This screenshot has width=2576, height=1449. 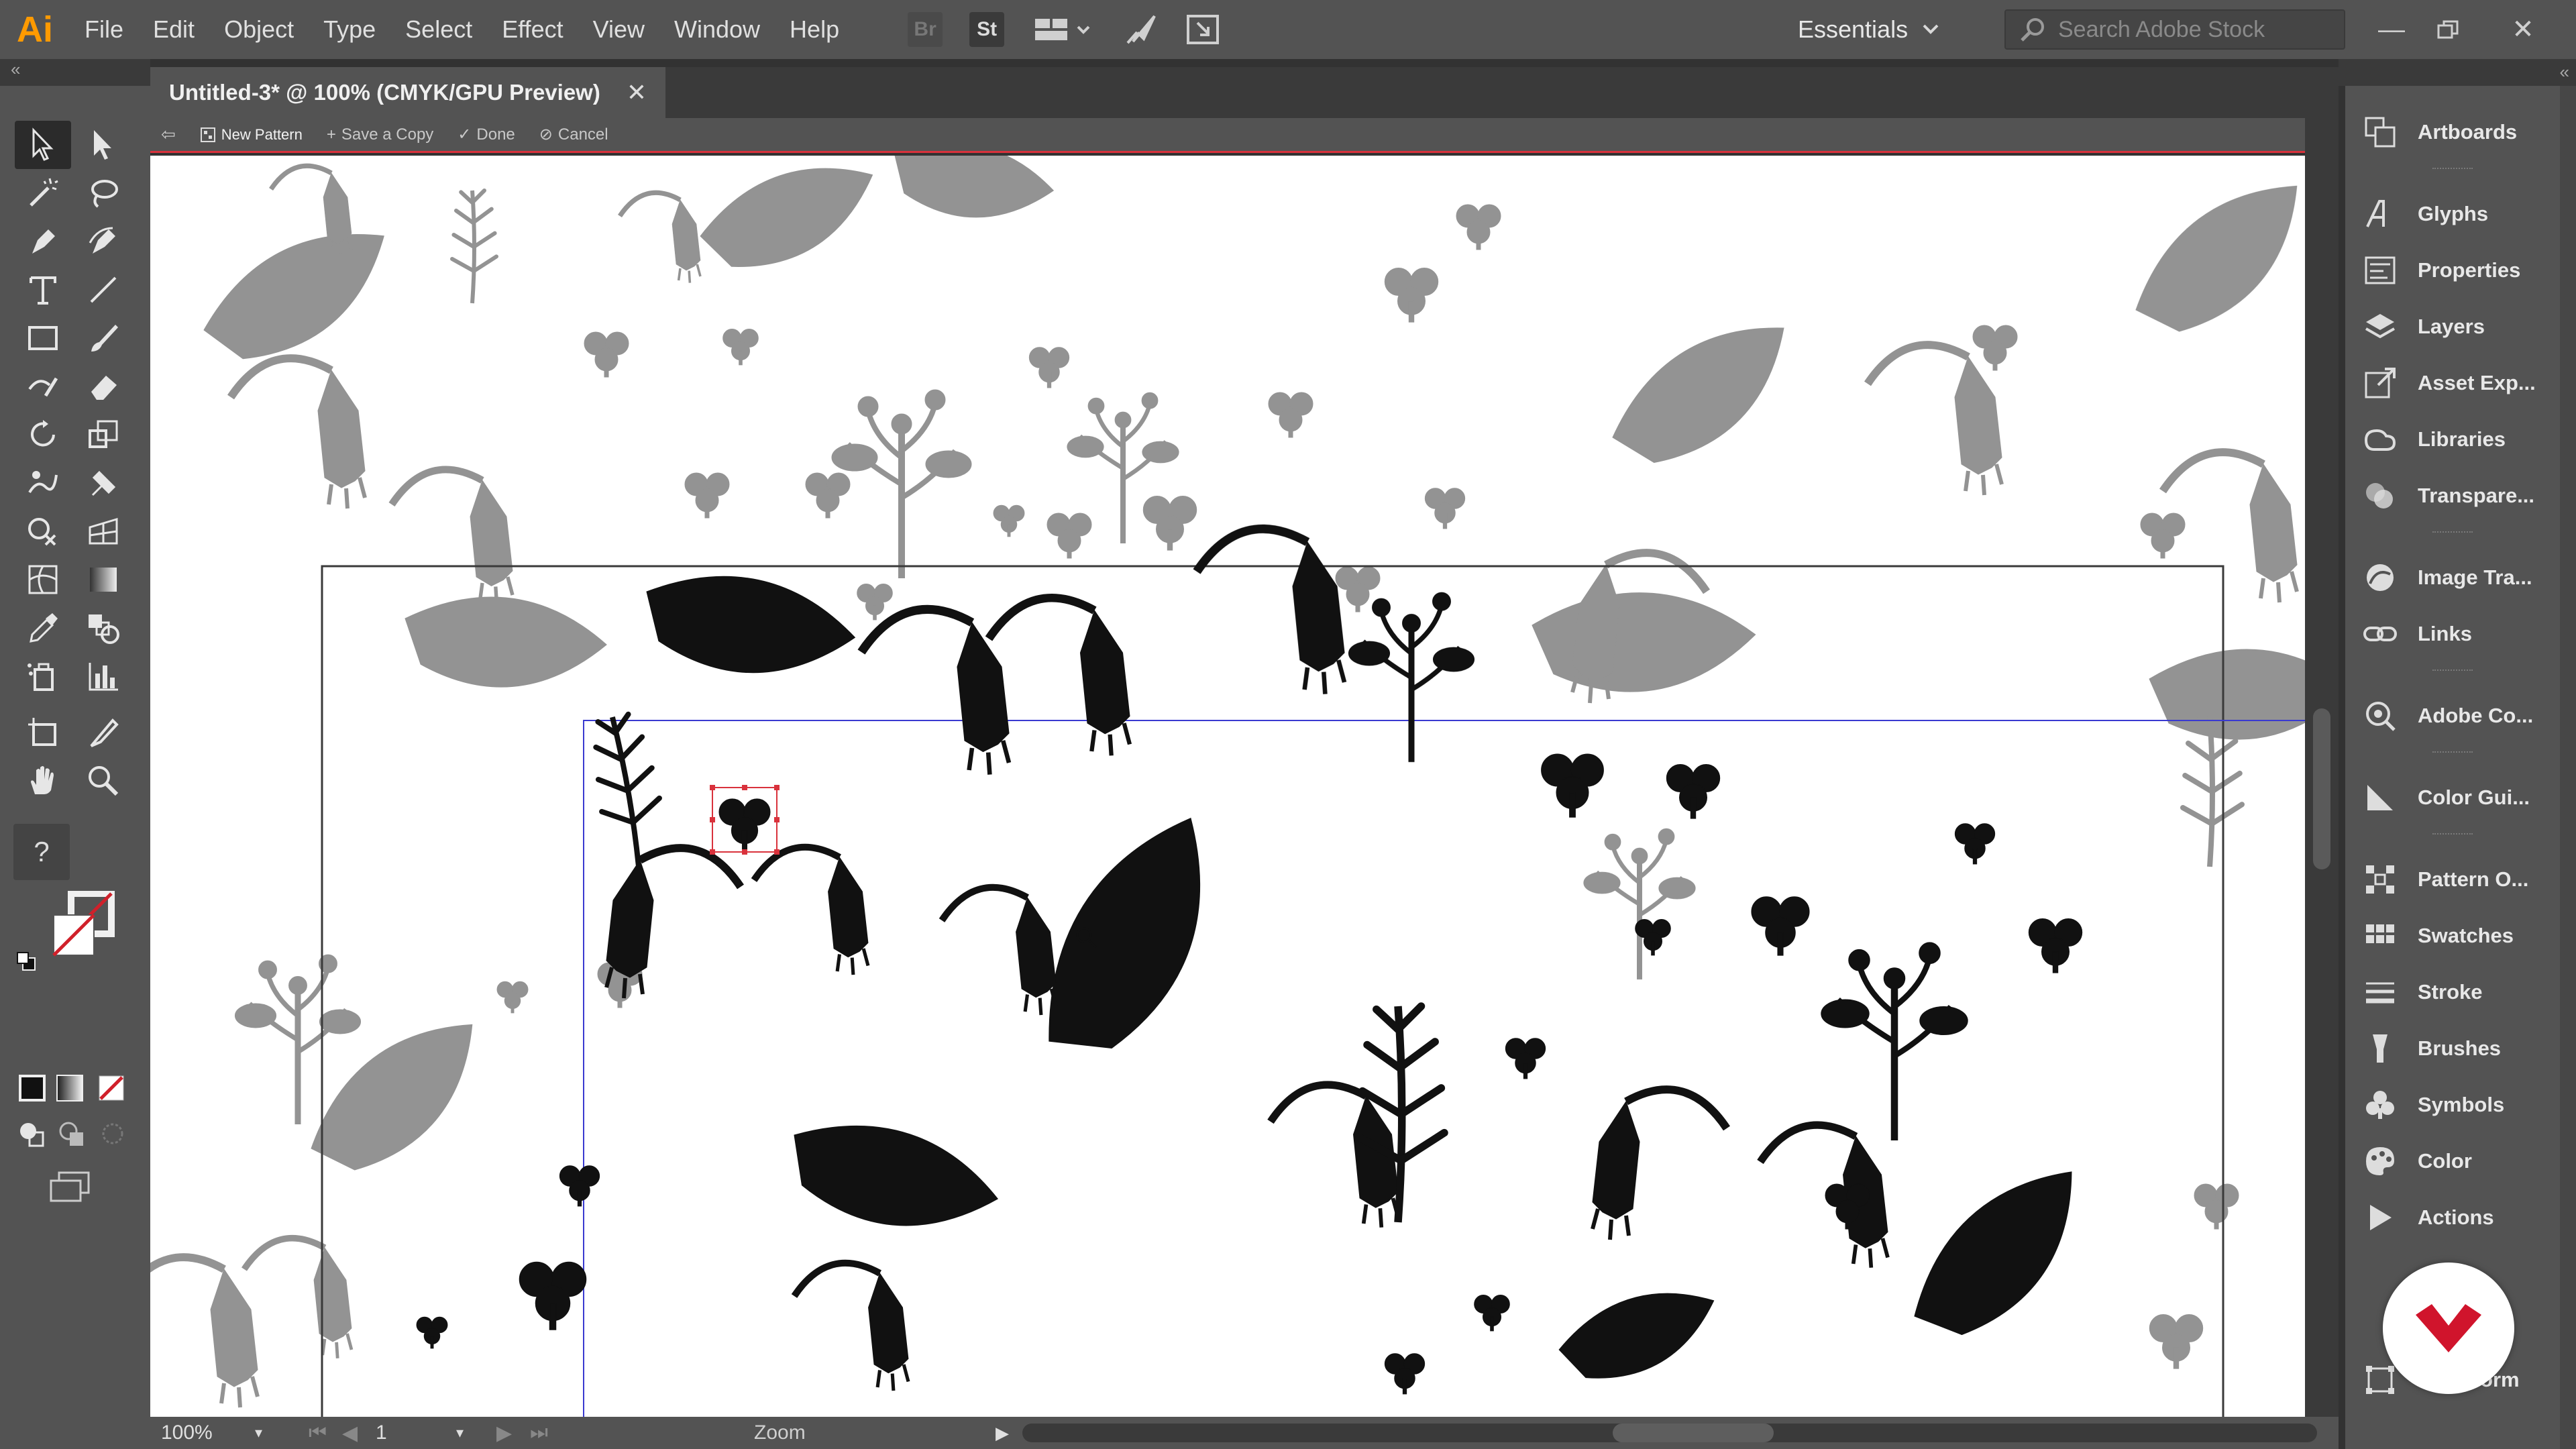 What do you see at coordinates (43, 290) in the screenshot?
I see `type-tool` at bounding box center [43, 290].